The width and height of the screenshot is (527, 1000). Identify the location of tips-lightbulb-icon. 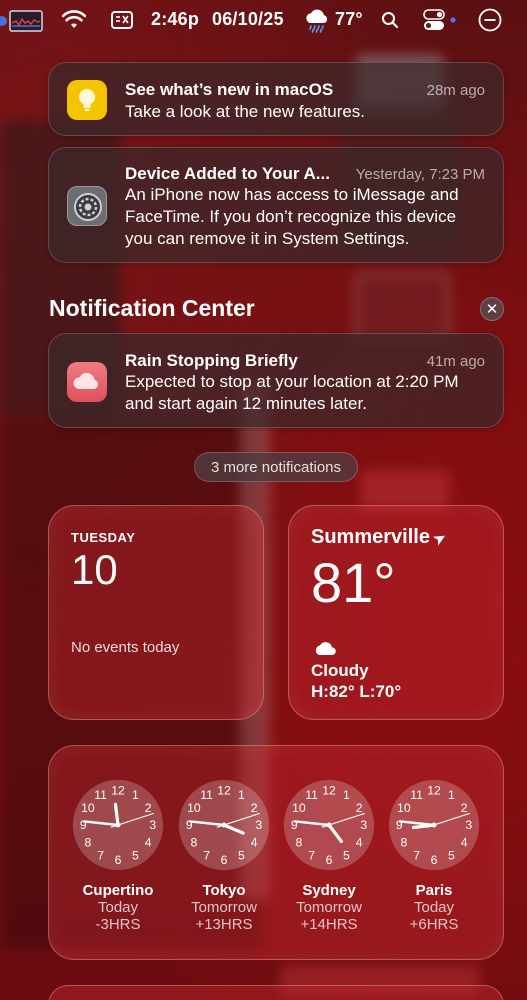
(87, 100).